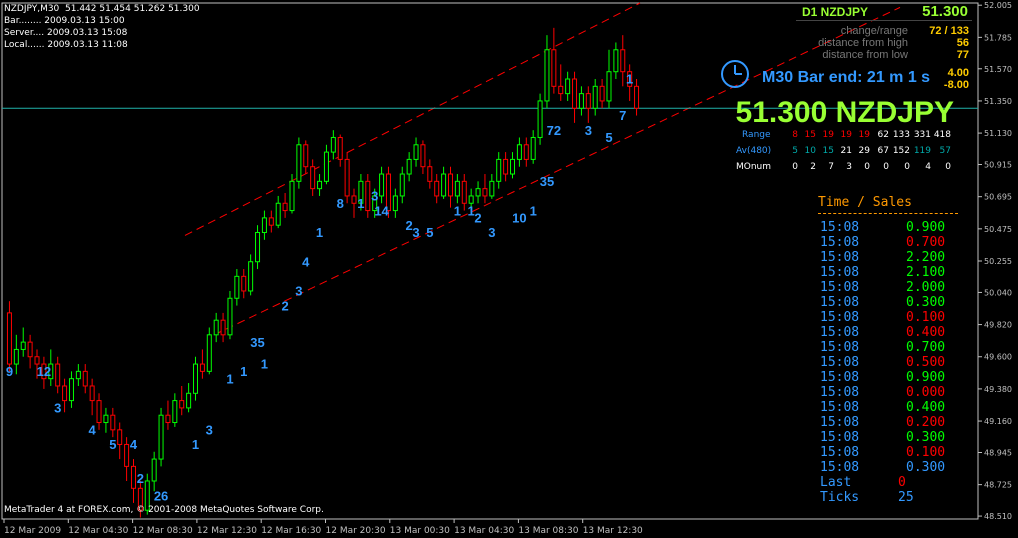  I want to click on bar-end-value-2: -8.00, so click(956, 85).